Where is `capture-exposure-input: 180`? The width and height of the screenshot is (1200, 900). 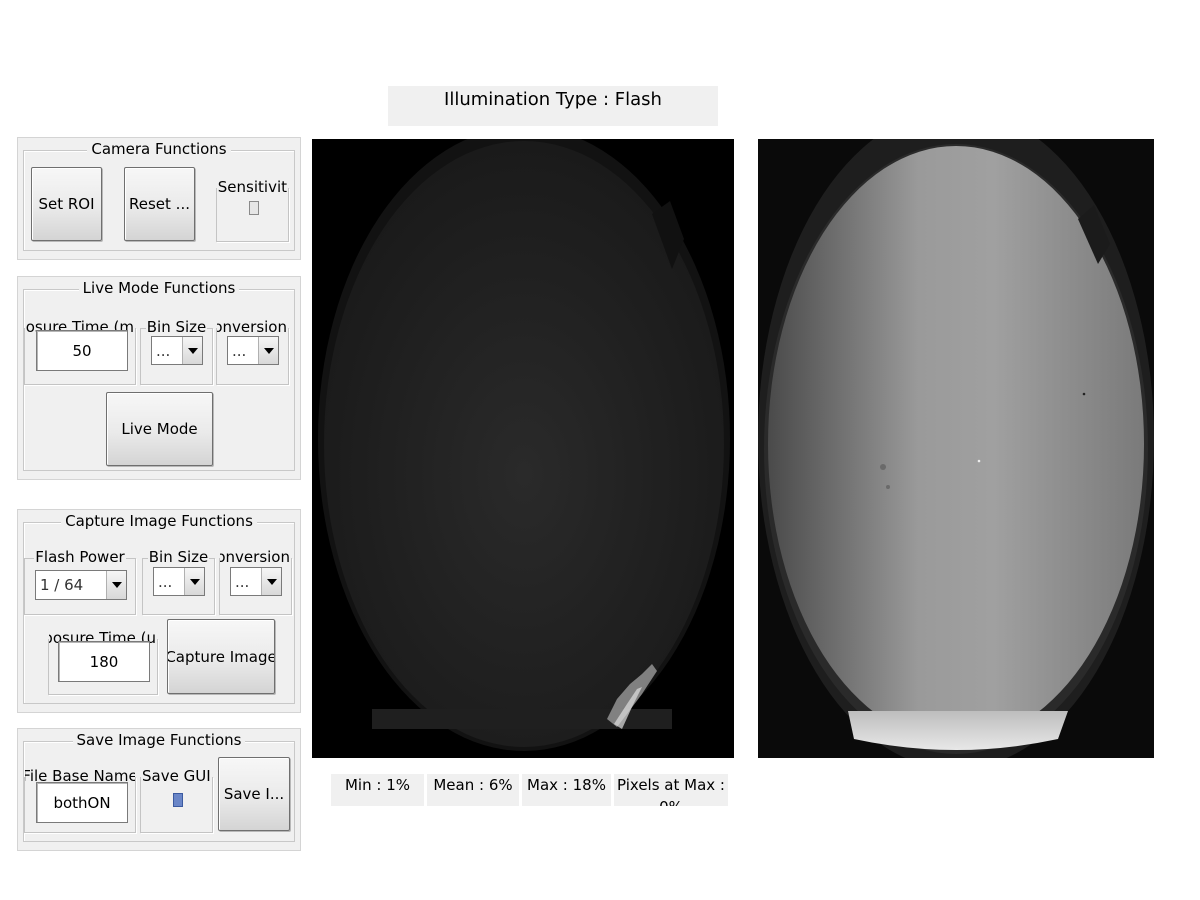 capture-exposure-input: 180 is located at coordinates (104, 661).